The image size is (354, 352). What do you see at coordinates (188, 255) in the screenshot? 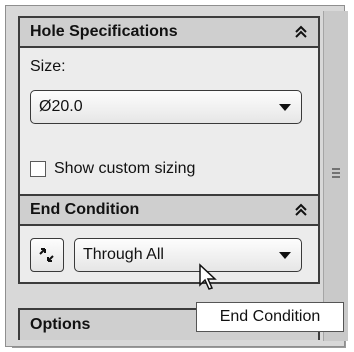
I see `end-condition-select: Through All` at bounding box center [188, 255].